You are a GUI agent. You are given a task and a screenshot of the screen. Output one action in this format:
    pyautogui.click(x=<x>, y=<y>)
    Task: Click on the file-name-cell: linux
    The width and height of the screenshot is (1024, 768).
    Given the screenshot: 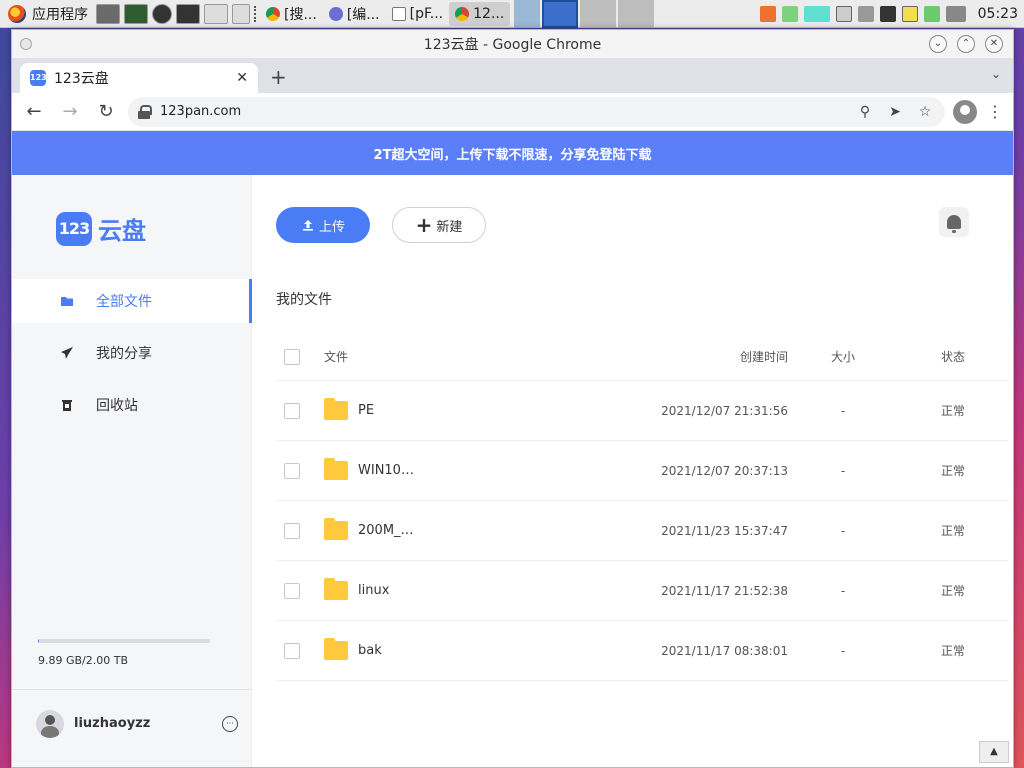 What is the action you would take?
    pyautogui.click(x=460, y=589)
    